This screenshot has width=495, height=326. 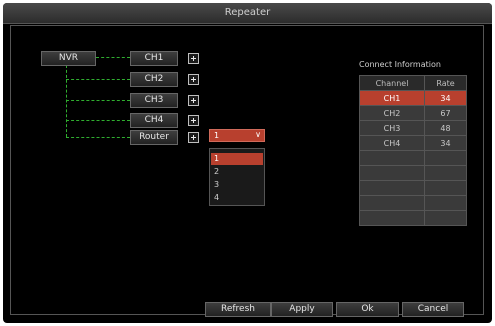 I want to click on nvr-label: NVR, so click(x=68, y=58).